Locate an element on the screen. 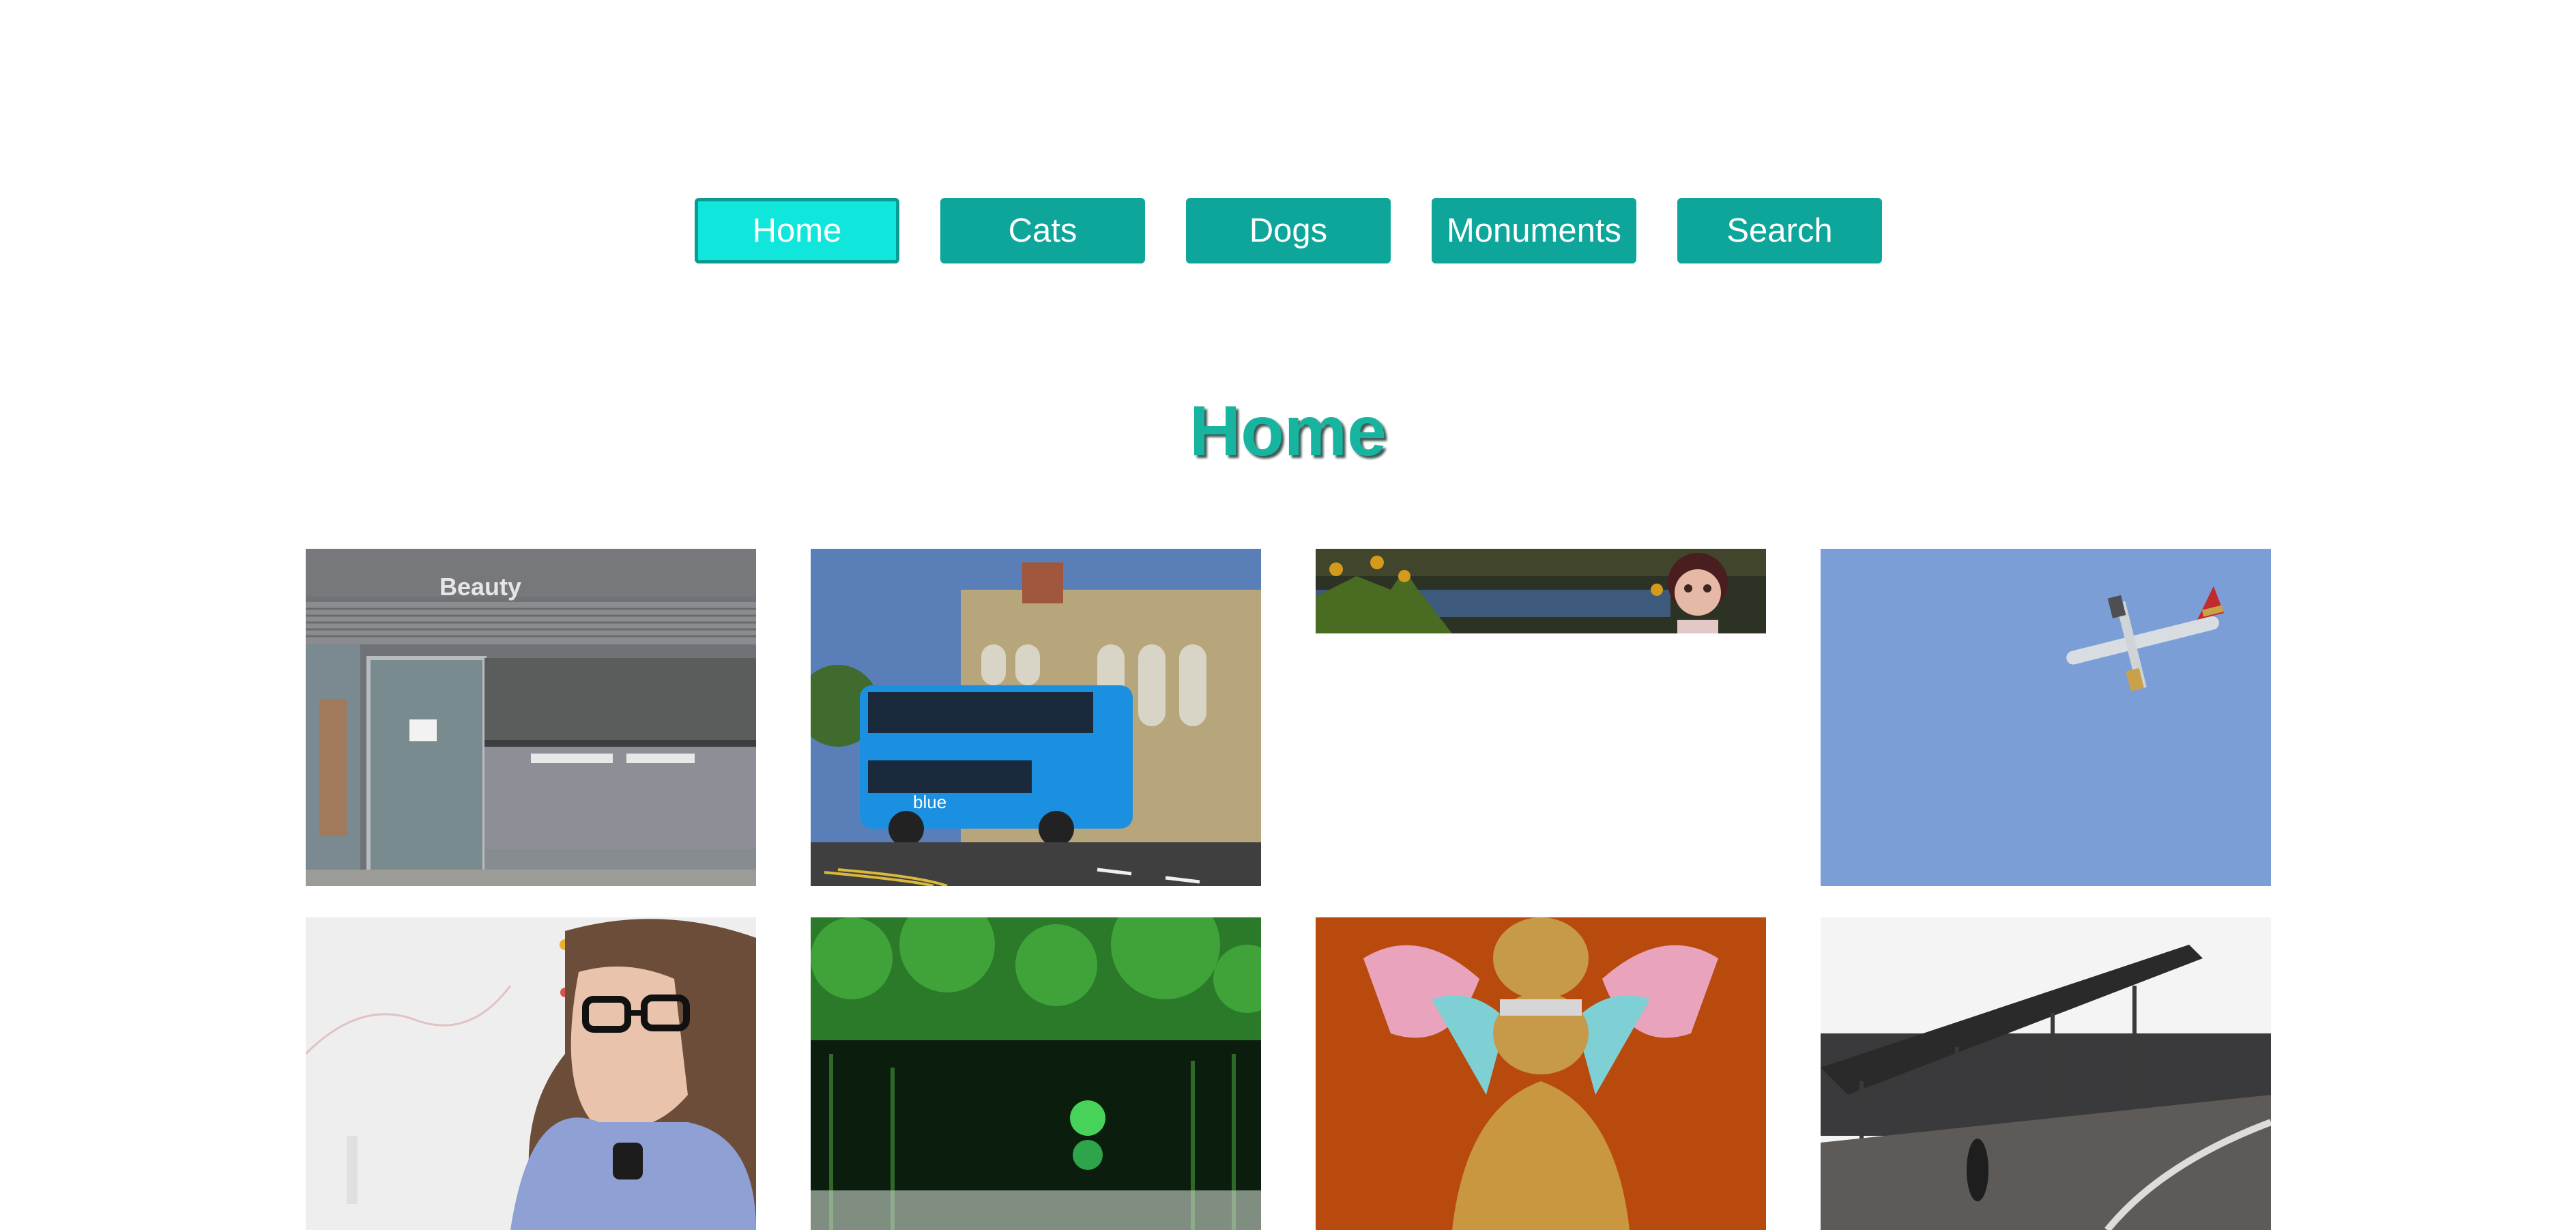  river-girl-photo is located at coordinates (1541, 591).